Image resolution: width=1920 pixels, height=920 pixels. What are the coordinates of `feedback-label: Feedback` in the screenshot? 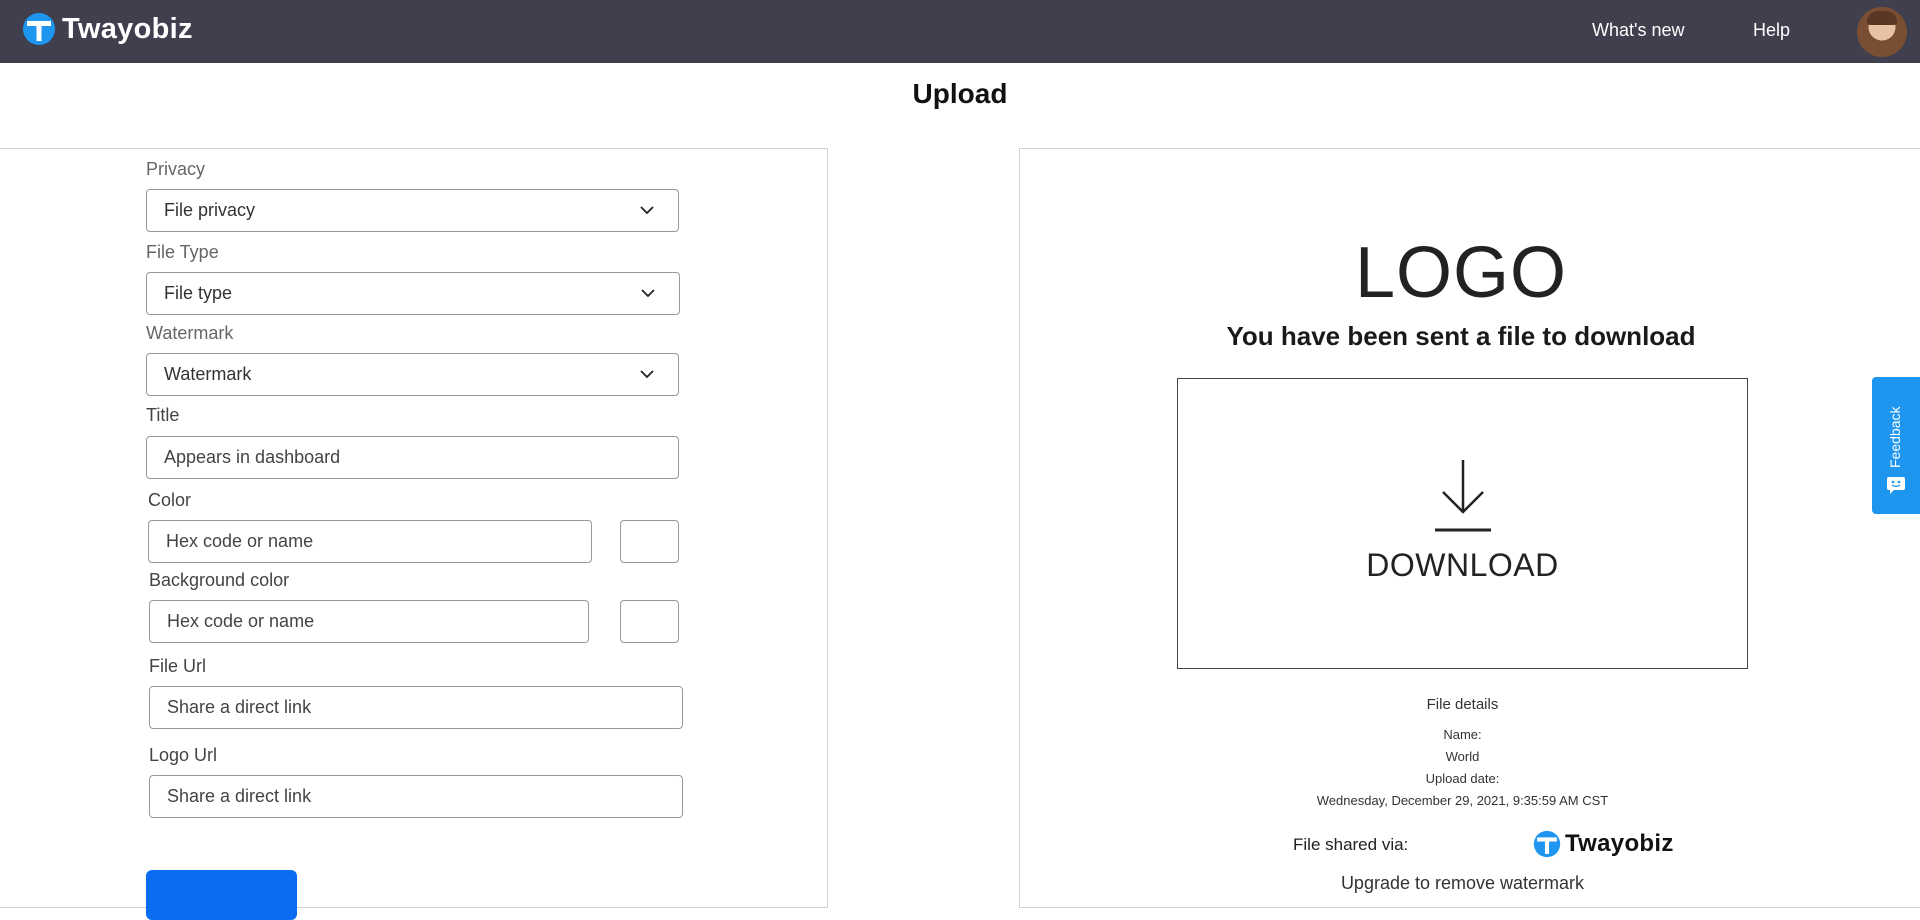 It's located at (1895, 437).